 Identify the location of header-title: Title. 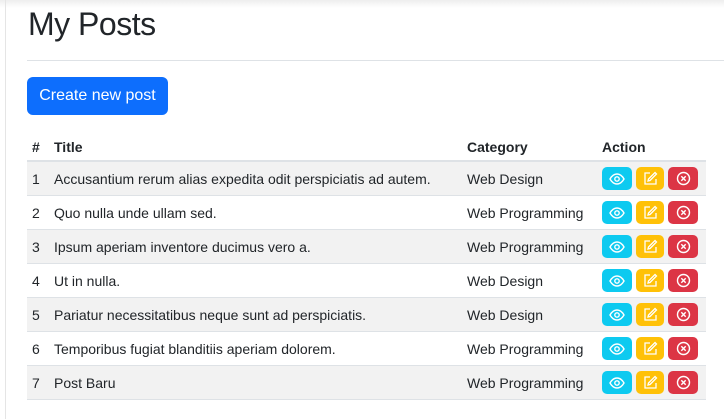
(255, 148).